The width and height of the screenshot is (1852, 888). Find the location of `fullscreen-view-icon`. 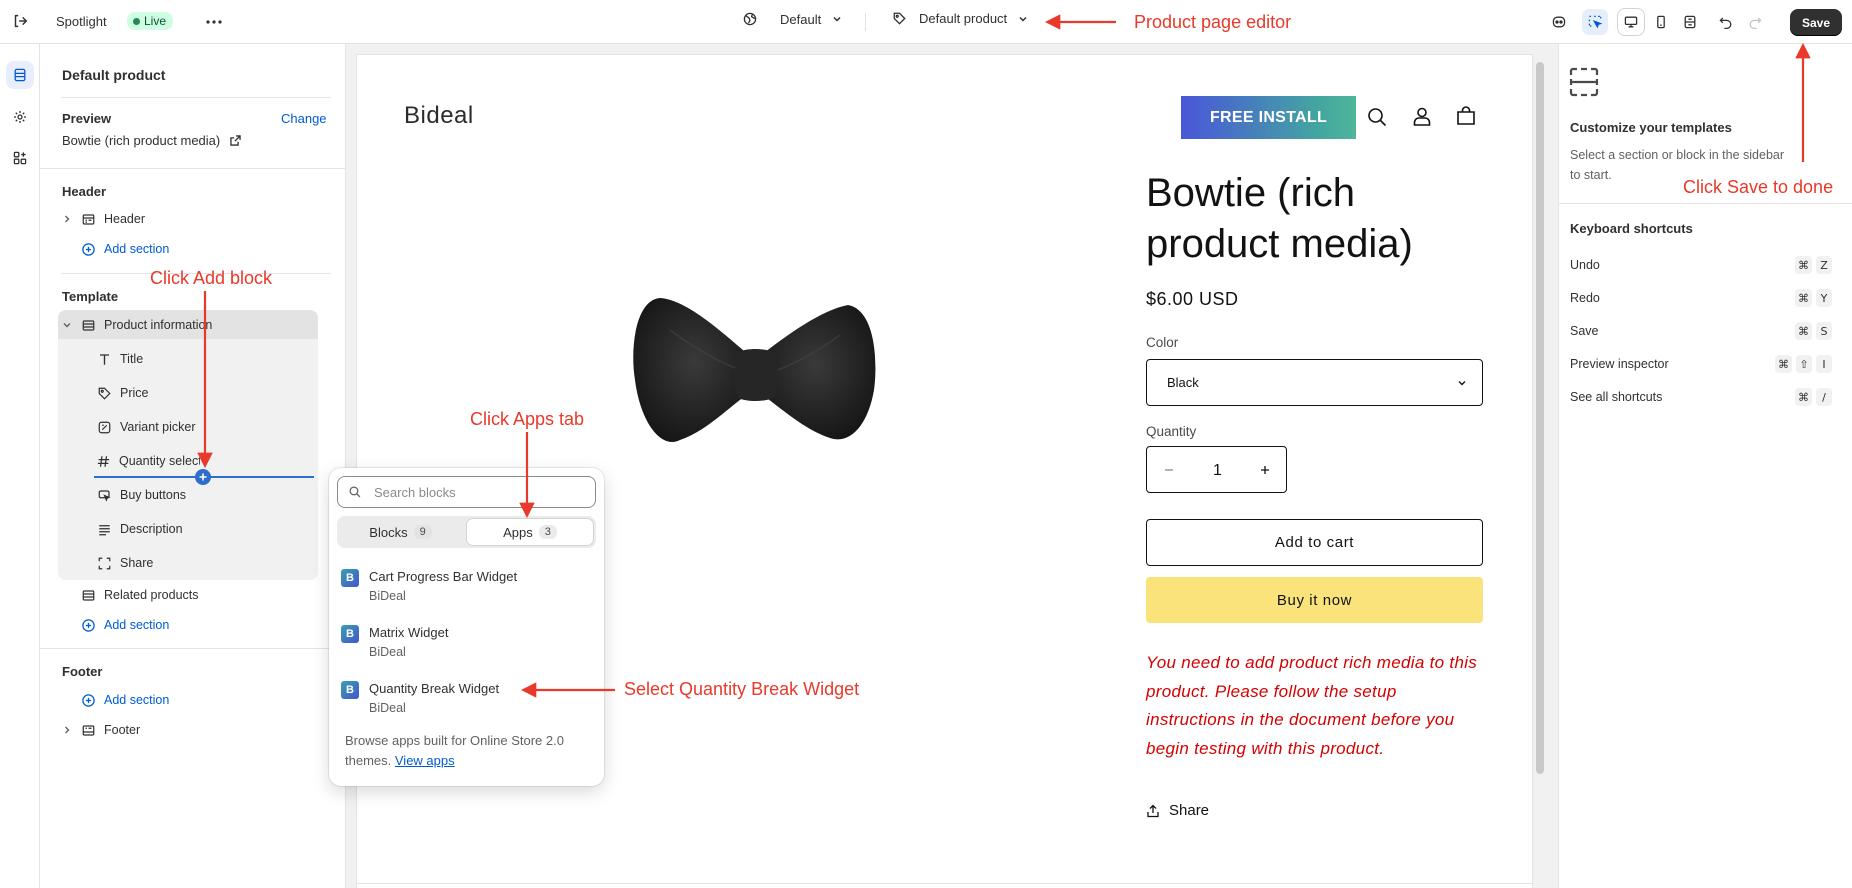

fullscreen-view-icon is located at coordinates (1690, 22).